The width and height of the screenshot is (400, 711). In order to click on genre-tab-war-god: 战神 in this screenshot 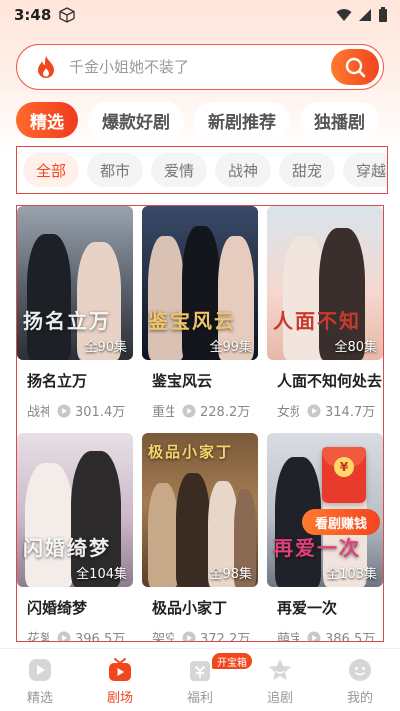, I will do `click(243, 170)`.